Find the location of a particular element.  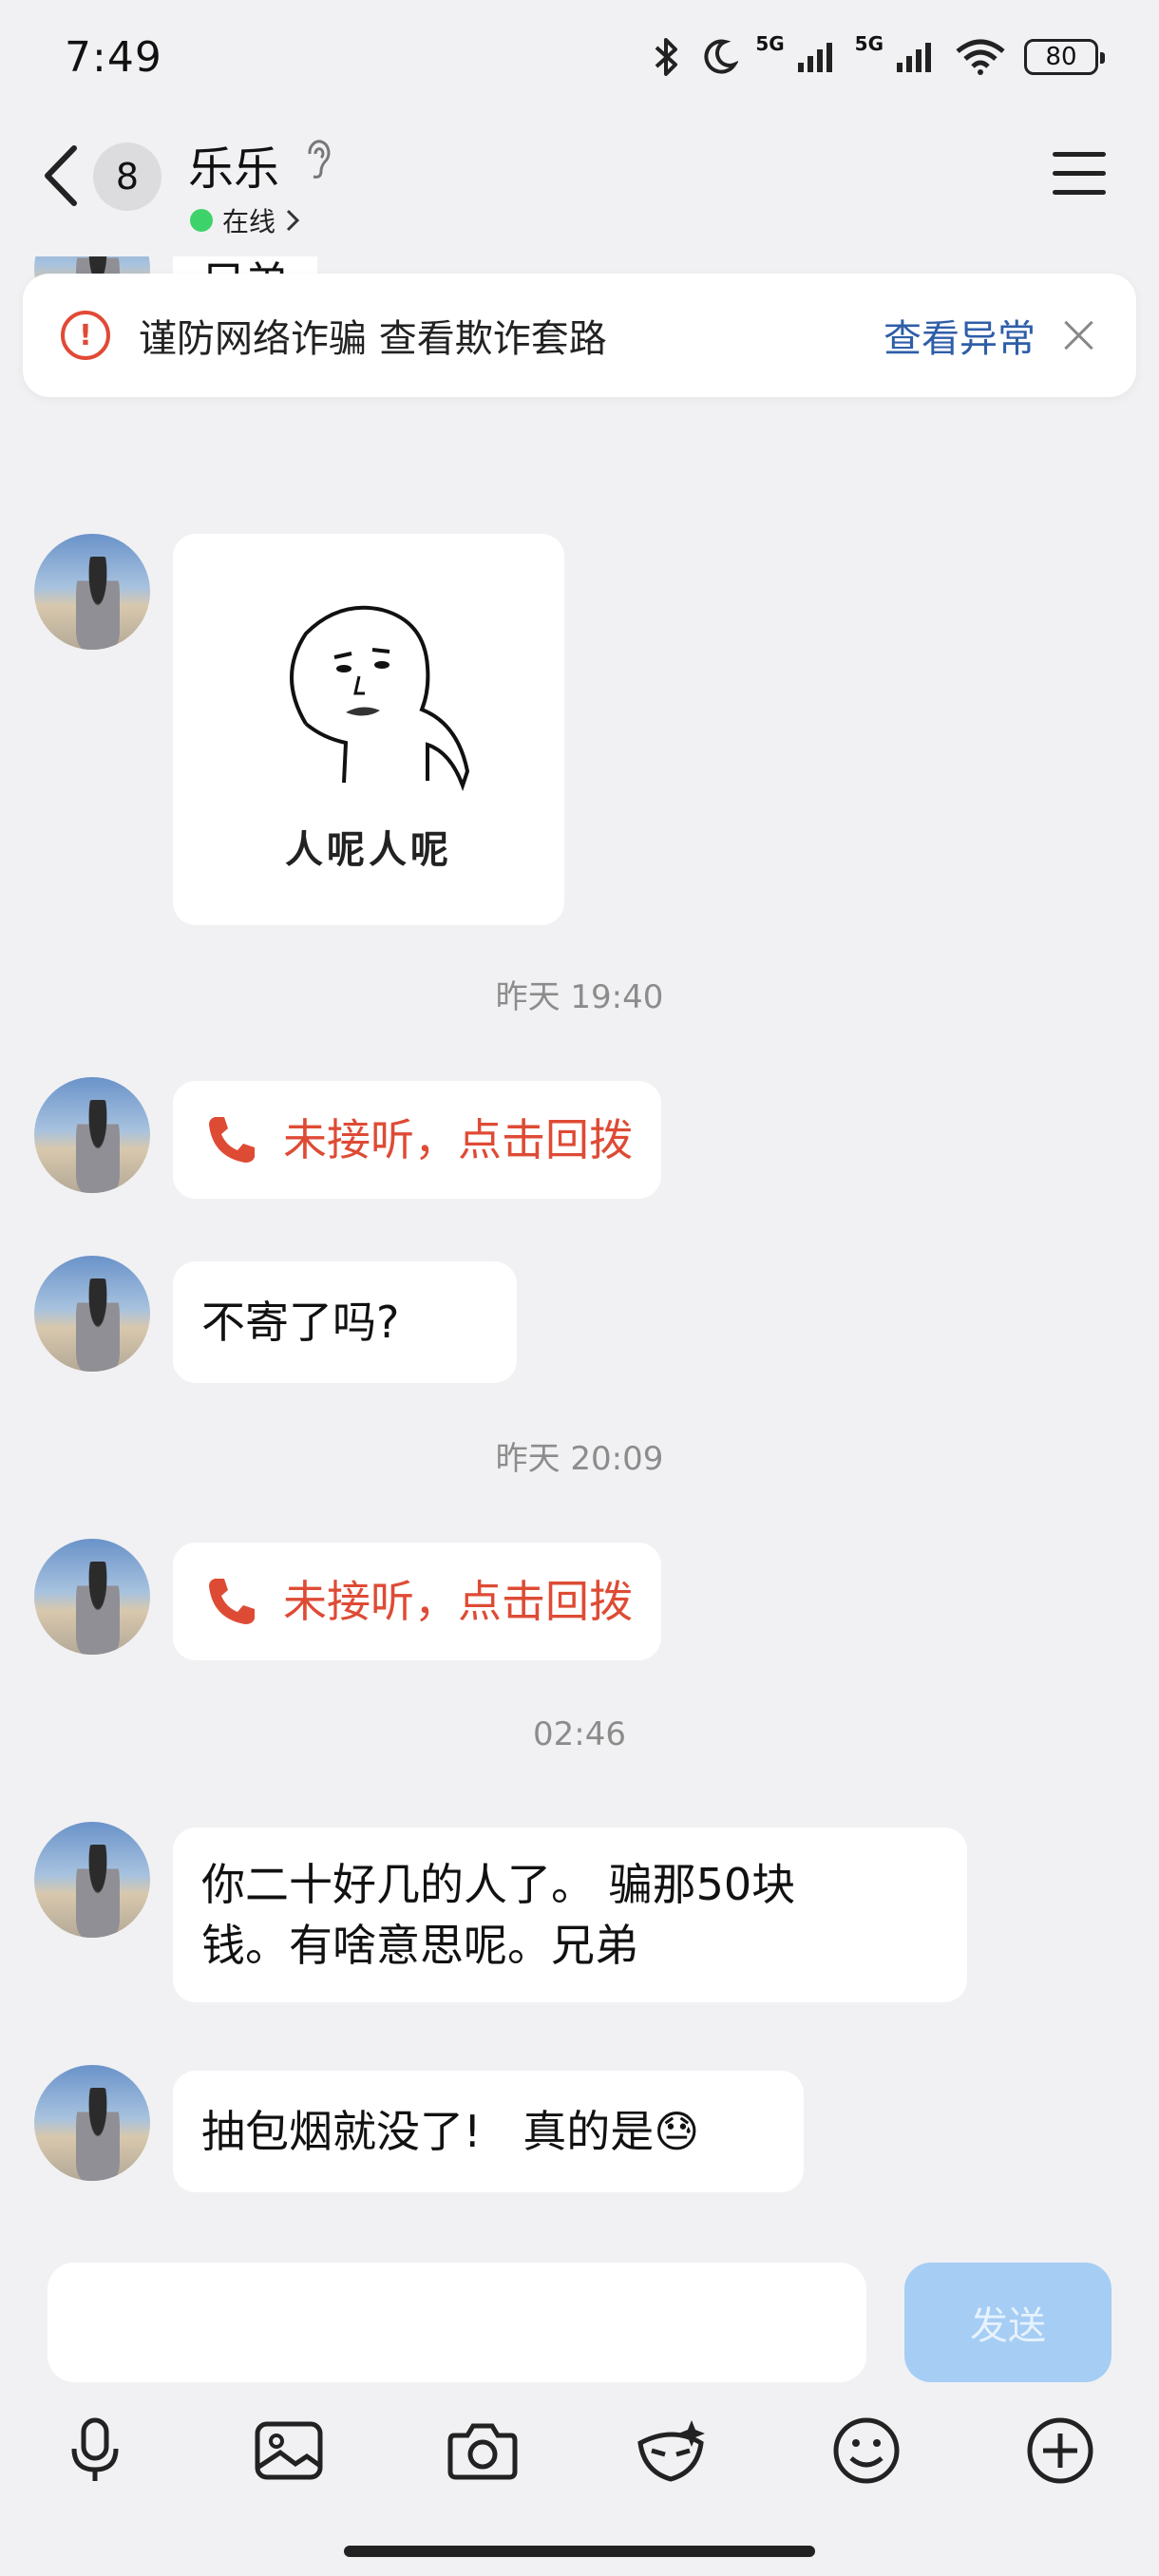

view-abnormal-link: 查看异常 is located at coordinates (960, 335).